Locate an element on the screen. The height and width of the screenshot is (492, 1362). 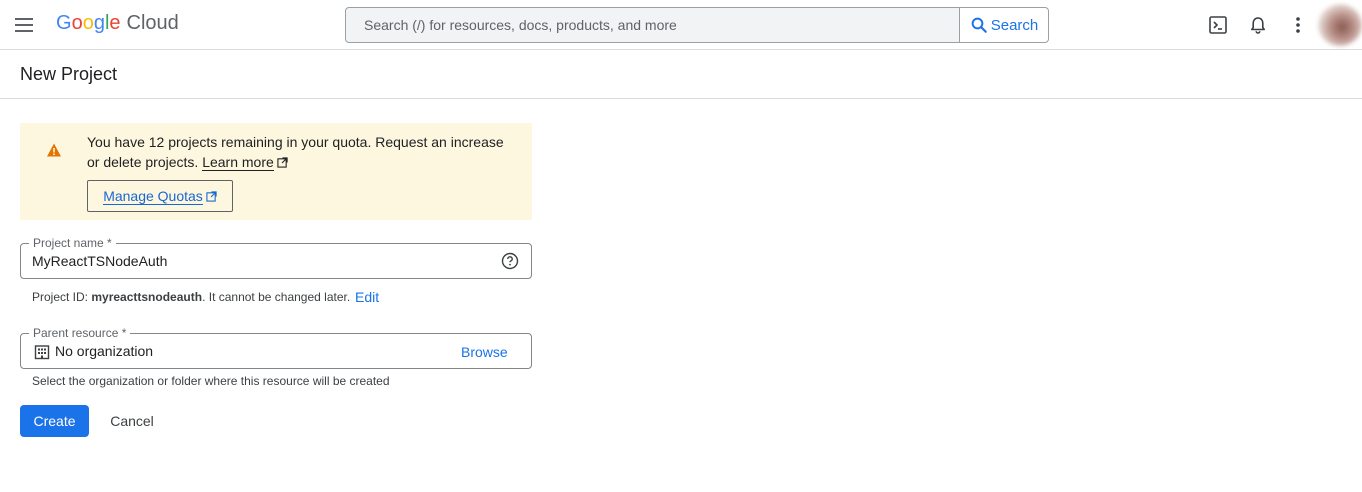
page-header: New Project is located at coordinates (681, 74).